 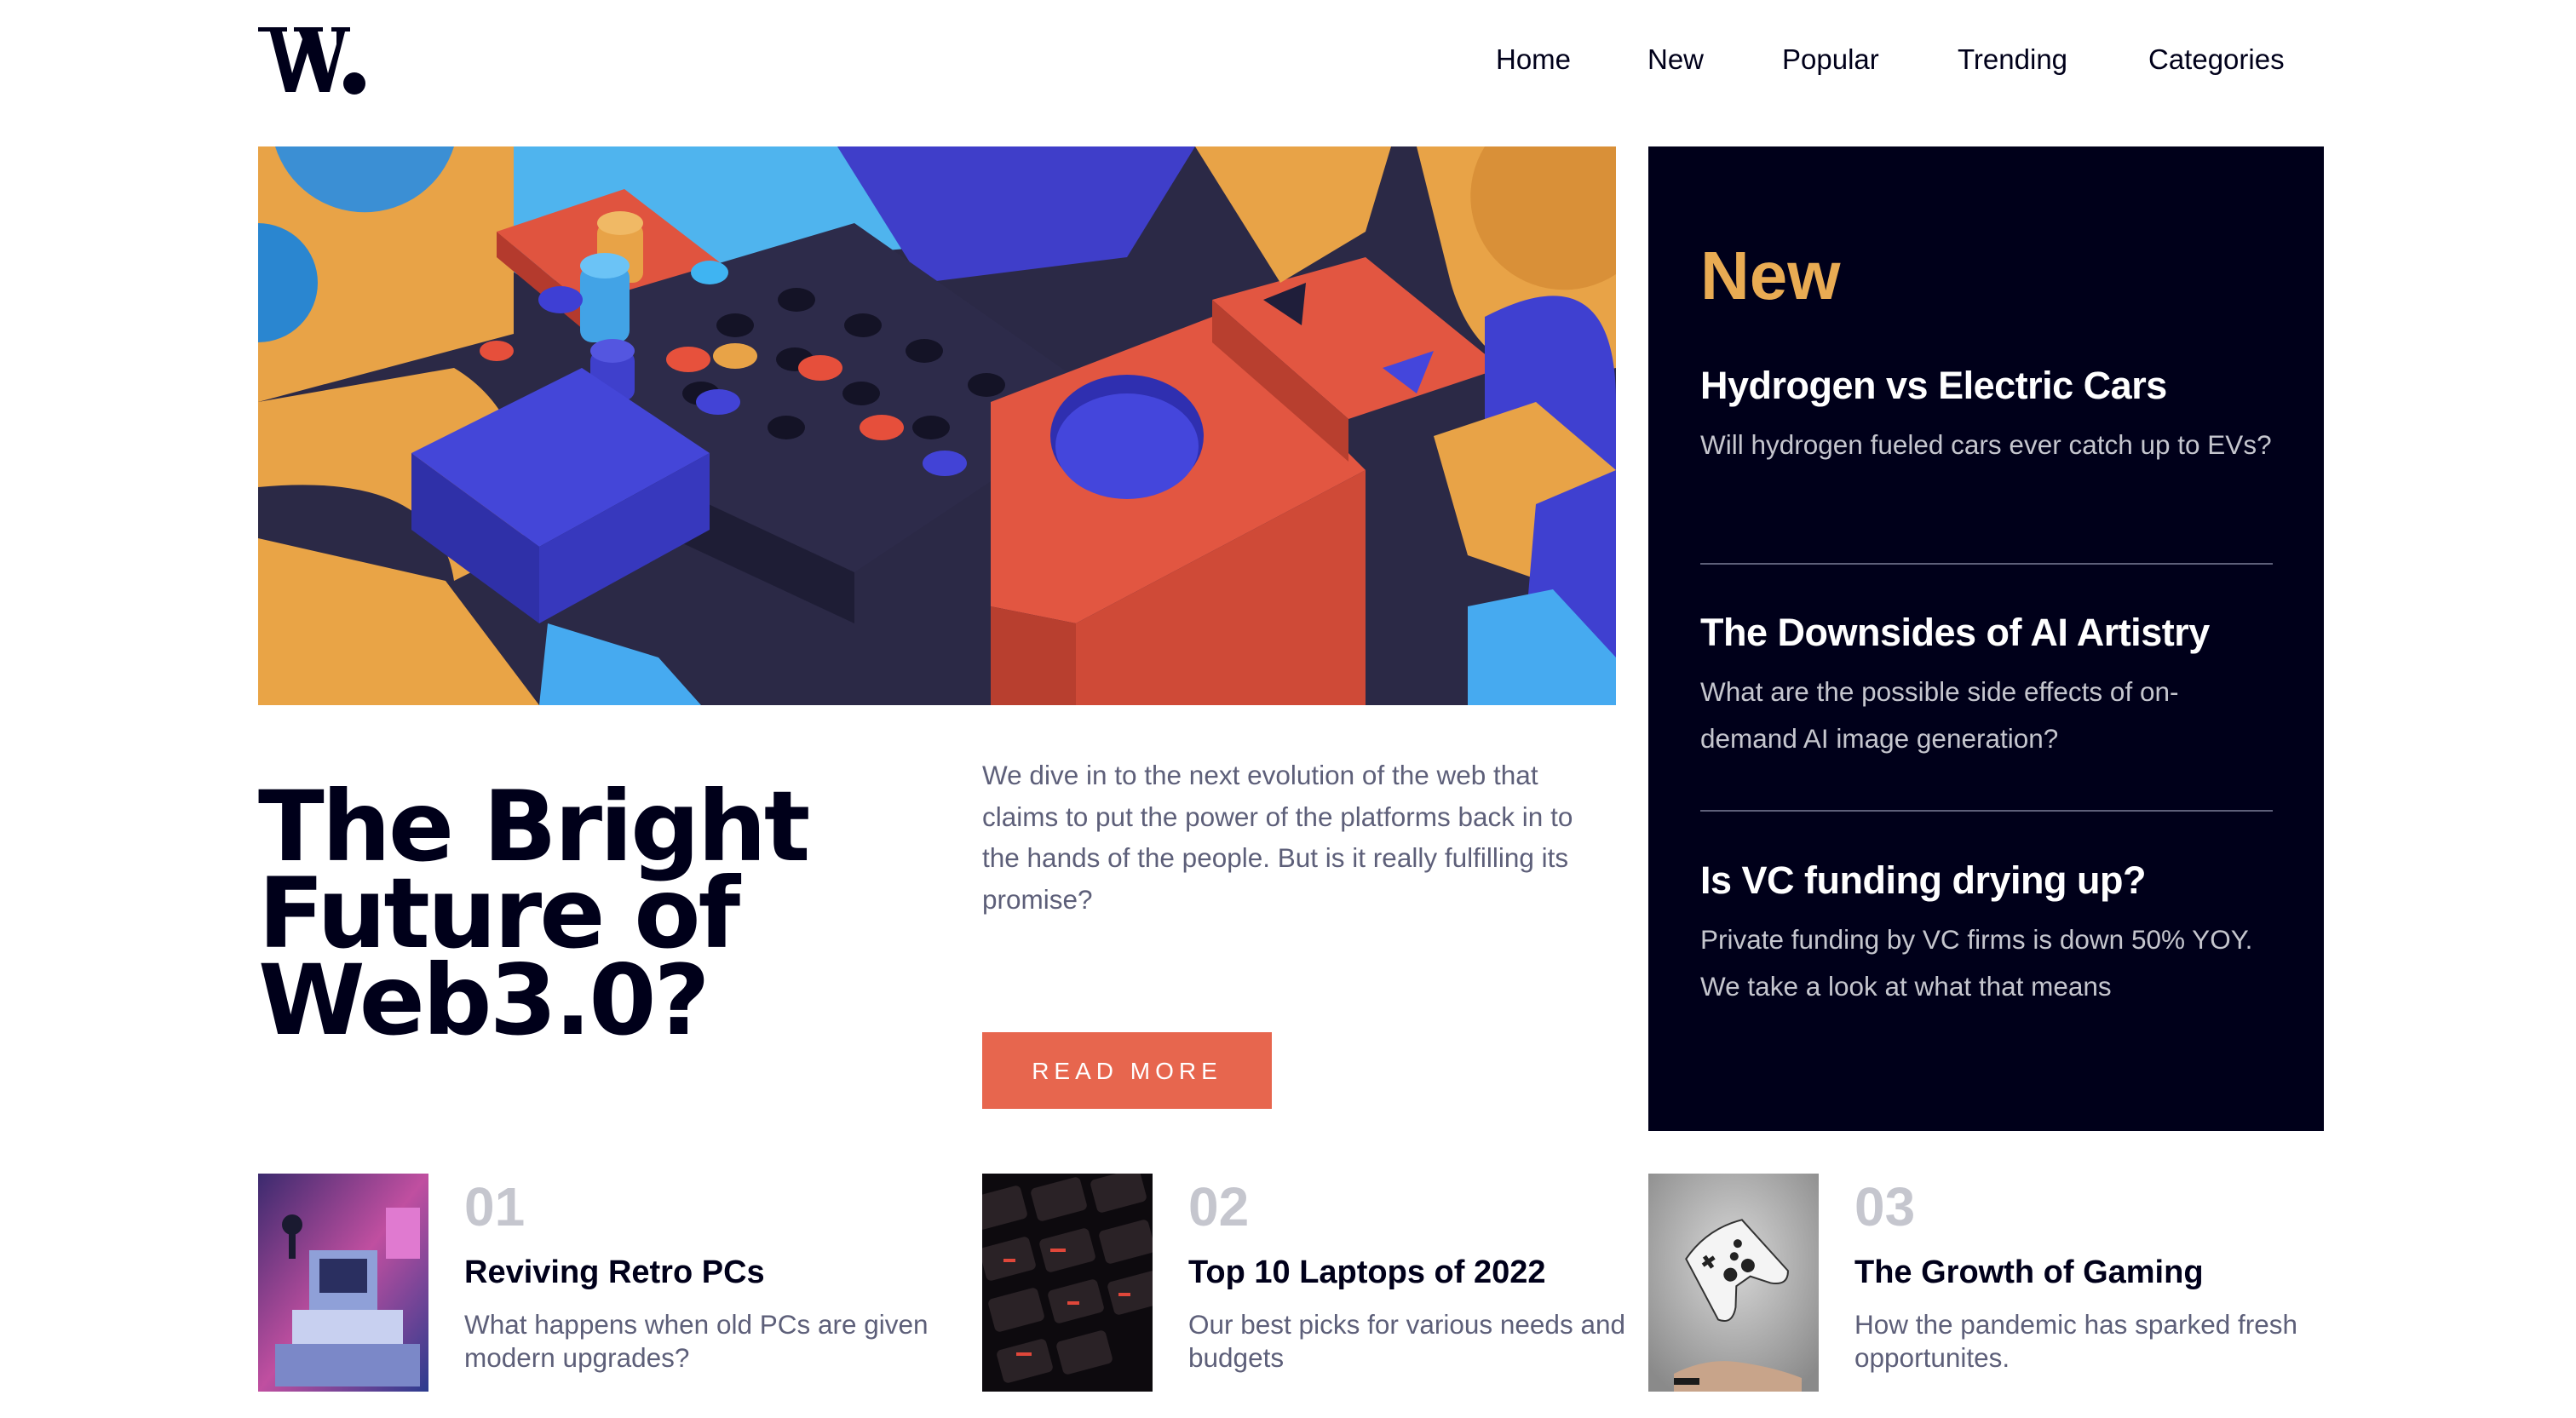 I want to click on controller-illustration, so click(x=1734, y=1283).